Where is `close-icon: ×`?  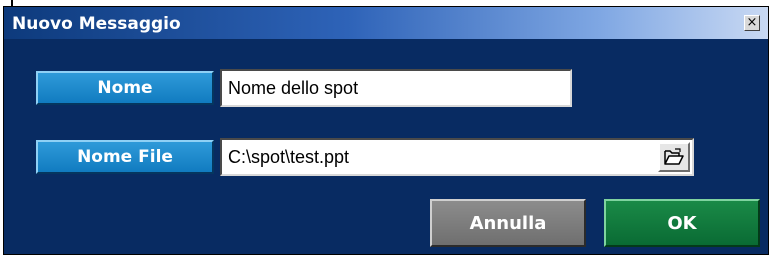 close-icon: × is located at coordinates (752, 22).